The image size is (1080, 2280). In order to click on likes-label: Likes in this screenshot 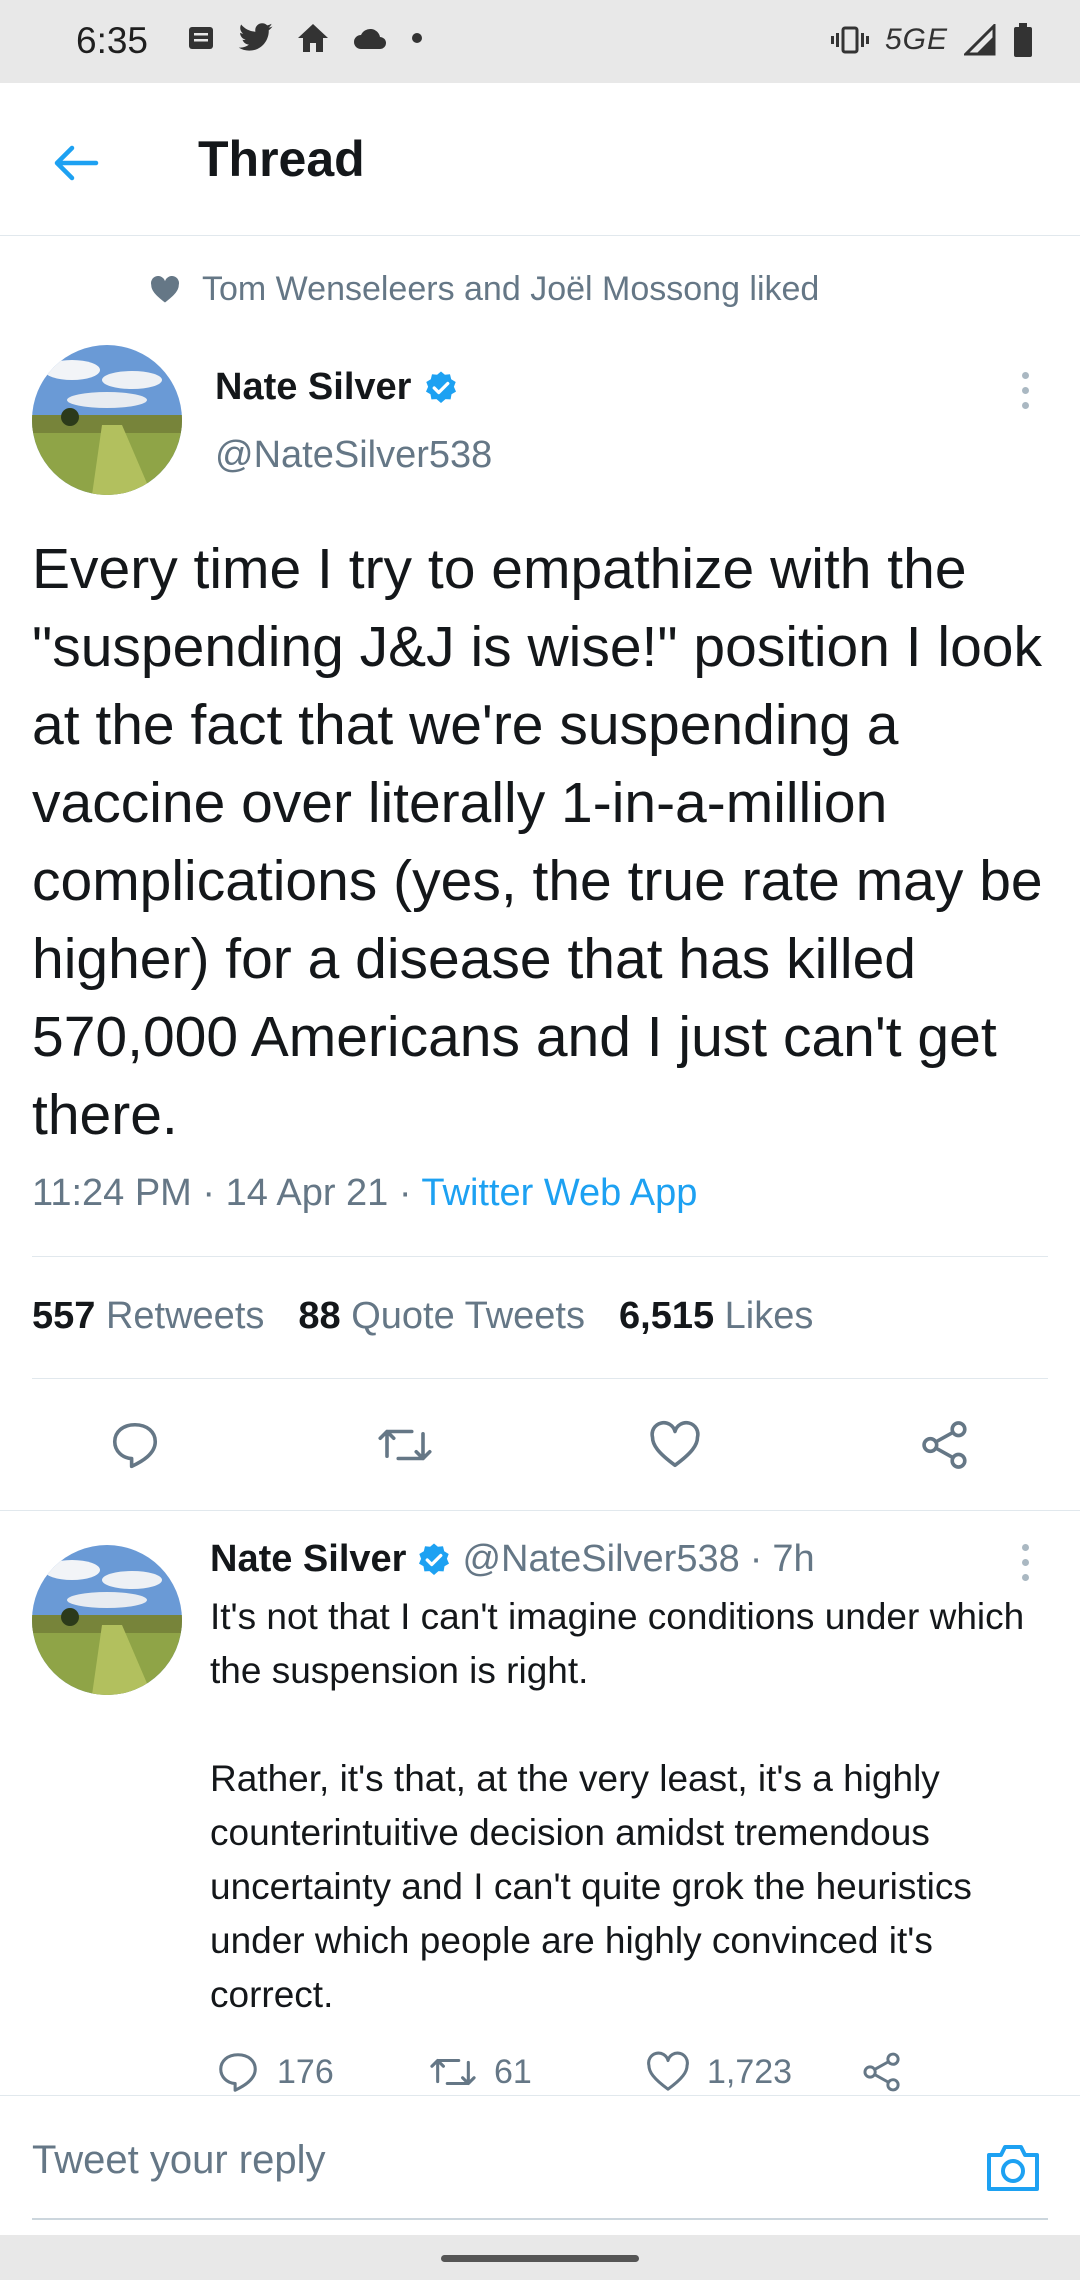, I will do `click(769, 1316)`.